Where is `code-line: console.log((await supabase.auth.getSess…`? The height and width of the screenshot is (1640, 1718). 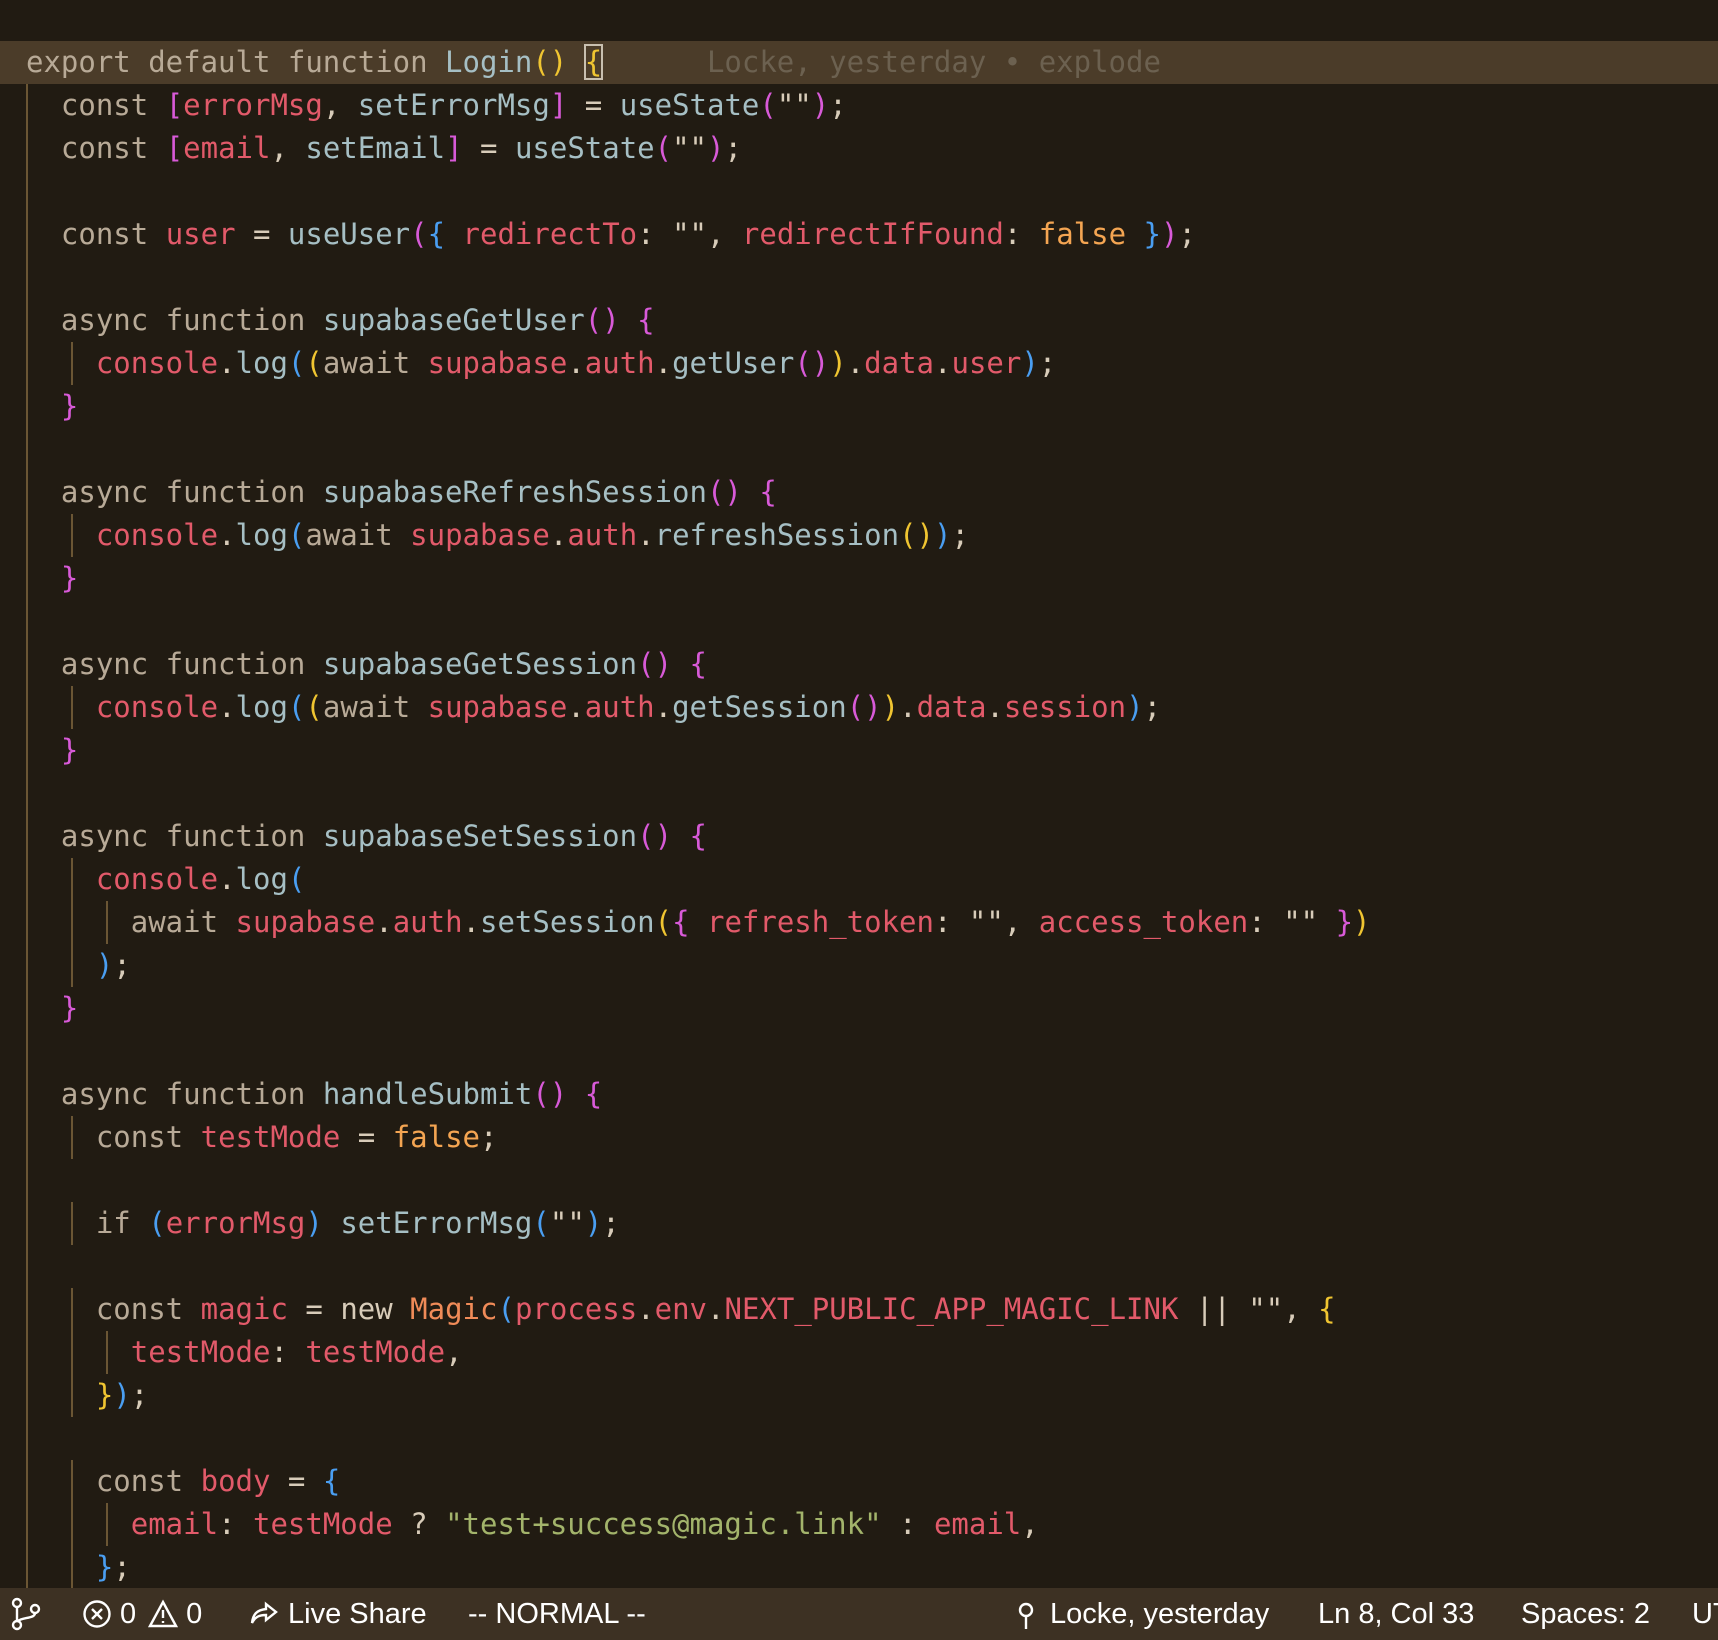 code-line: console.log((await supabase.auth.getSess… is located at coordinates (859, 707).